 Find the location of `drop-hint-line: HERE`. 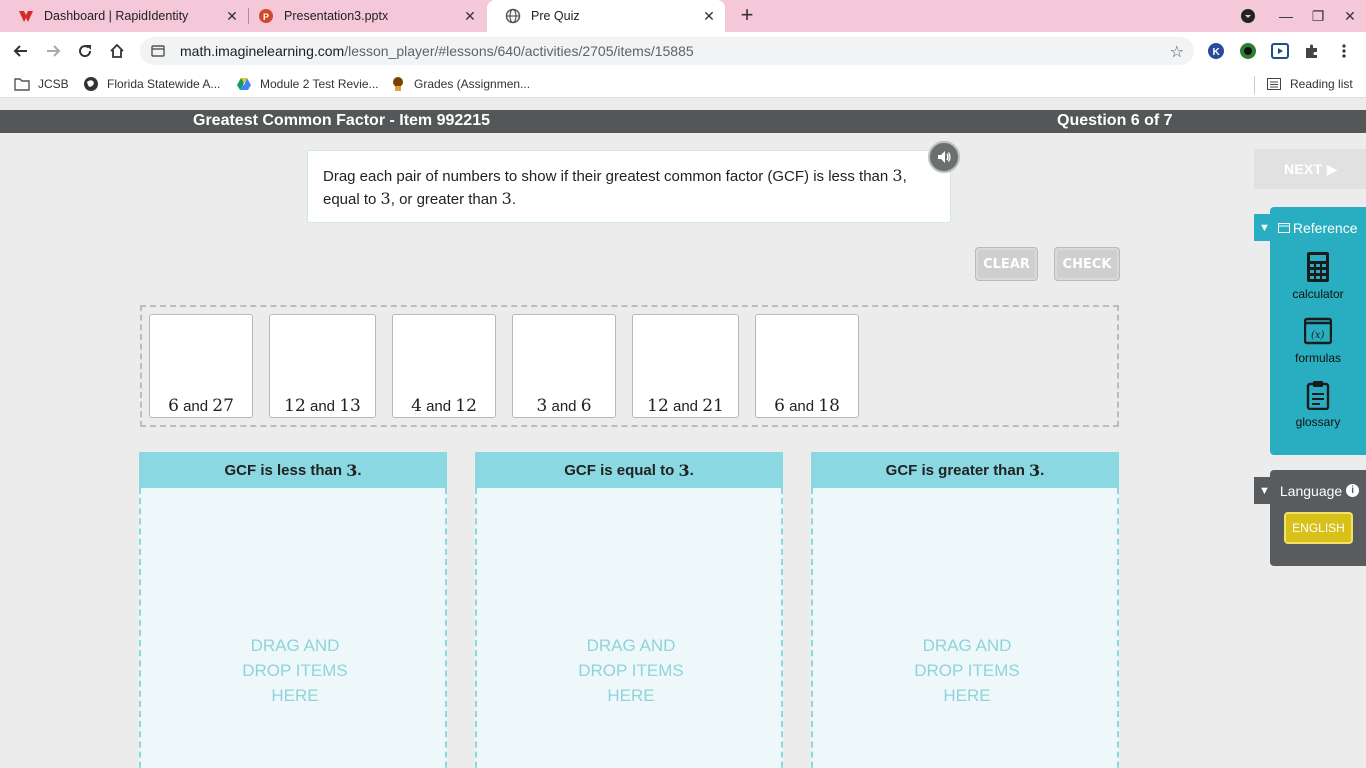

drop-hint-line: HERE is located at coordinates (631, 695).